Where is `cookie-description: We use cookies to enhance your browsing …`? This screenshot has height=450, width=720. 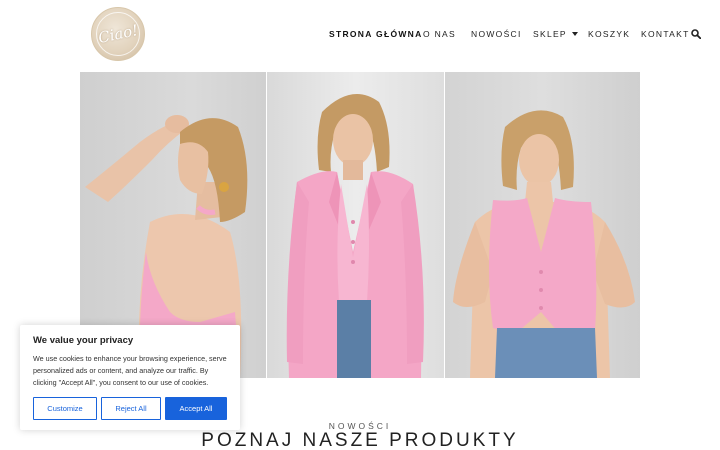 cookie-description: We use cookies to enhance your browsing … is located at coordinates (130, 370).